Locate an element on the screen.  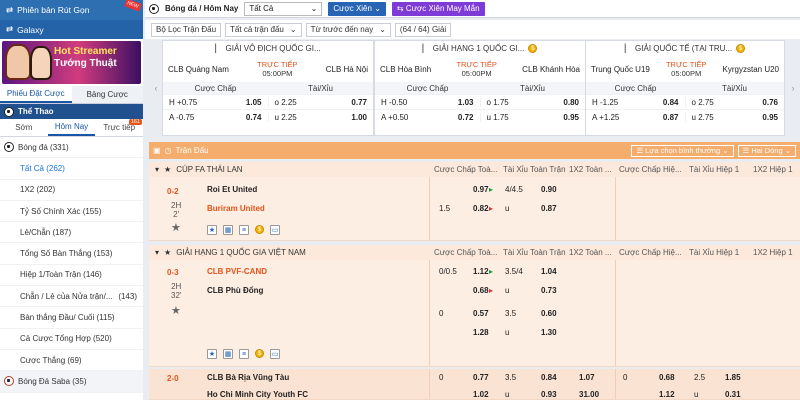
ou-price: 0.60 is located at coordinates (549, 313).